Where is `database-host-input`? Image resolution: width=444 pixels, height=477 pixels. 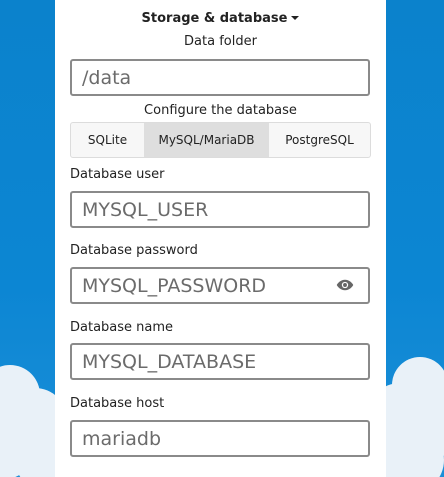
database-host-input is located at coordinates (202, 438).